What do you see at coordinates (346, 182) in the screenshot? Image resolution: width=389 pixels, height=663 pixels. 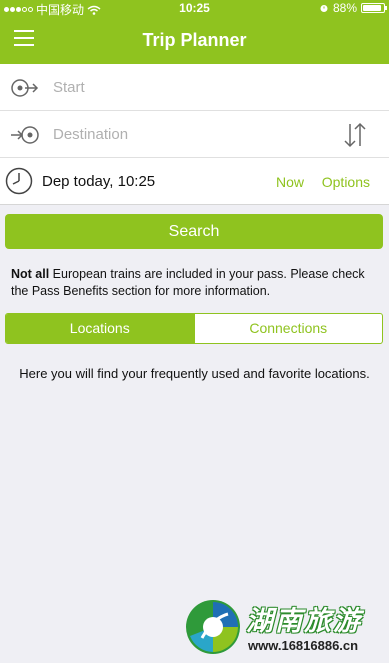 I see `options-button: Options` at bounding box center [346, 182].